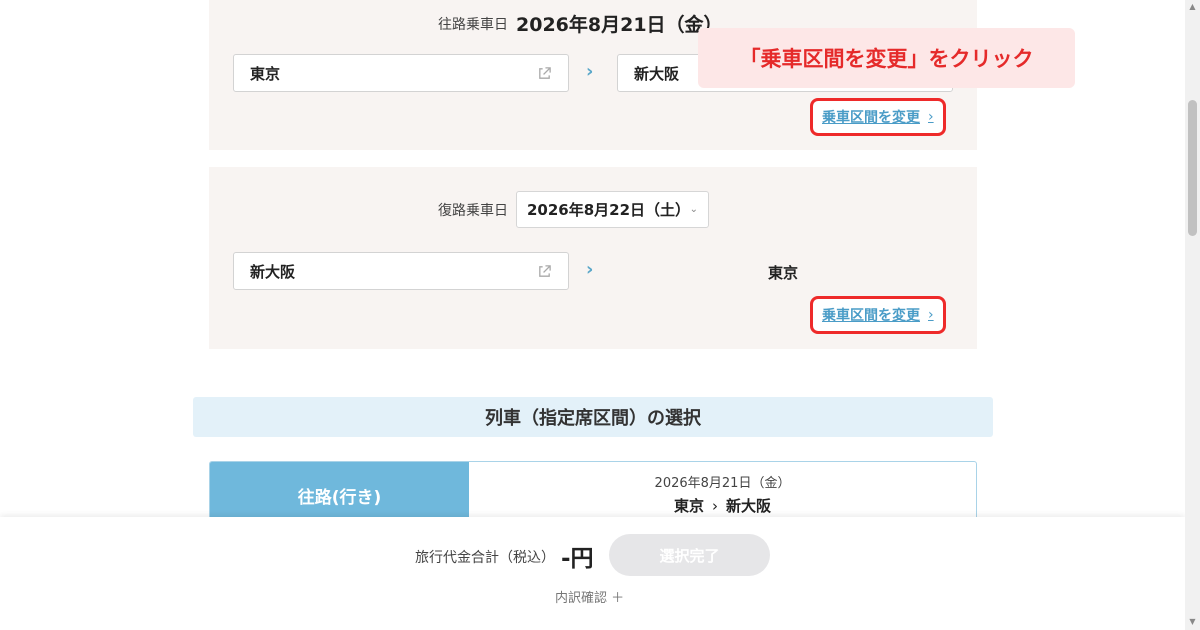 This screenshot has height=630, width=1200. I want to click on outbound-from-station: 東京, so click(401, 73).